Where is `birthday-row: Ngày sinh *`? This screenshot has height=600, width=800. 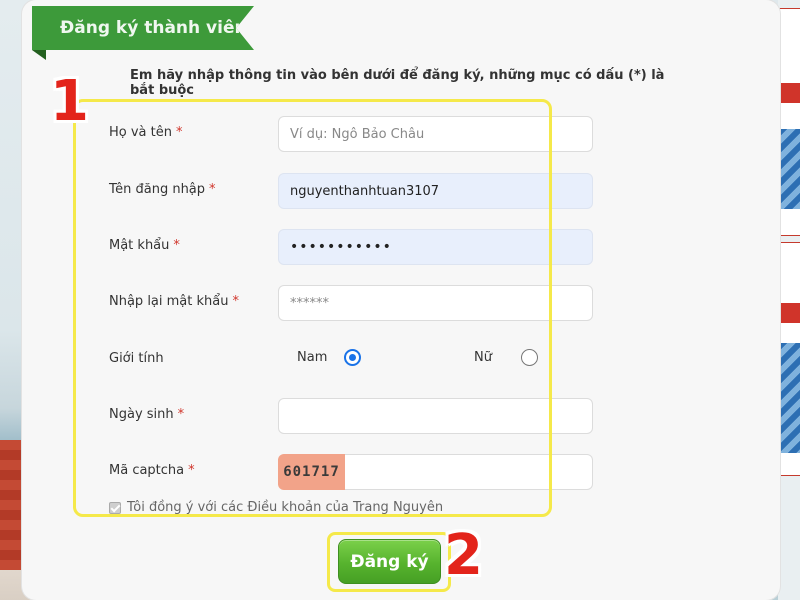 birthday-row: Ngày sinh * is located at coordinates (400, 416).